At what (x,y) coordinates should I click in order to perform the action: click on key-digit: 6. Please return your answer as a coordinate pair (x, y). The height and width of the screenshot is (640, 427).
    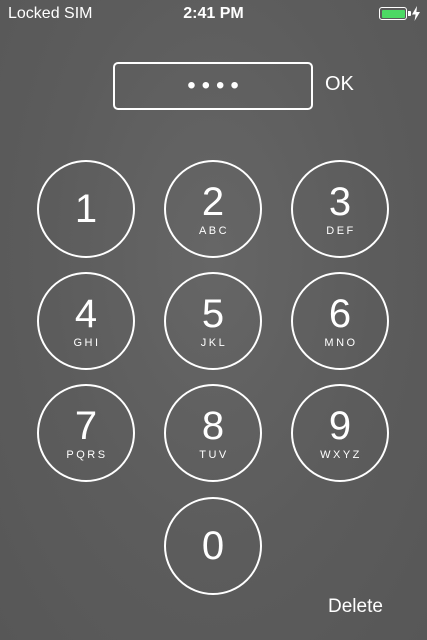
    Looking at the image, I should click on (340, 314).